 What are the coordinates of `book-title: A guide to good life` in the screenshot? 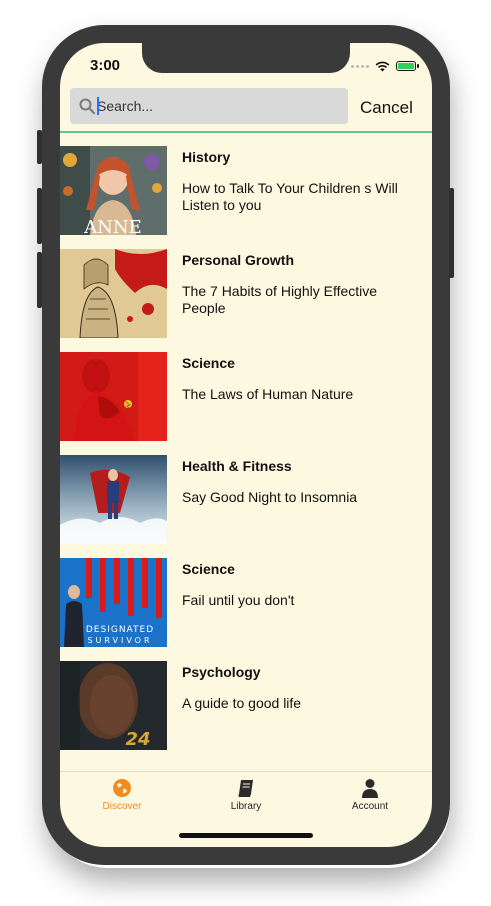 It's located at (242, 703).